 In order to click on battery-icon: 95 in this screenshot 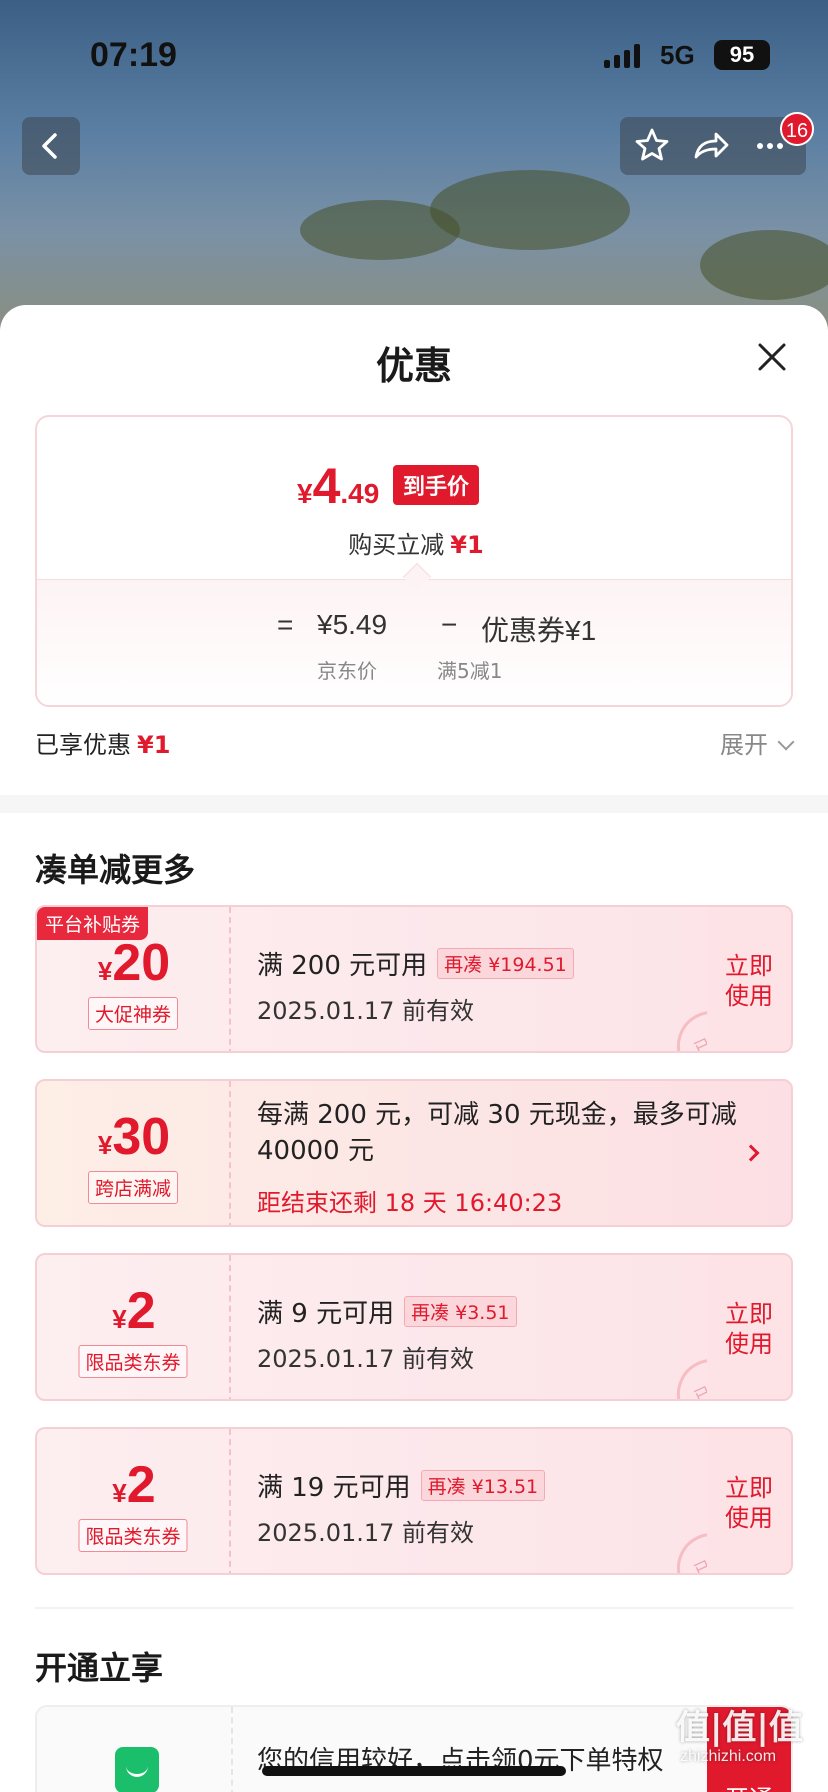, I will do `click(742, 55)`.